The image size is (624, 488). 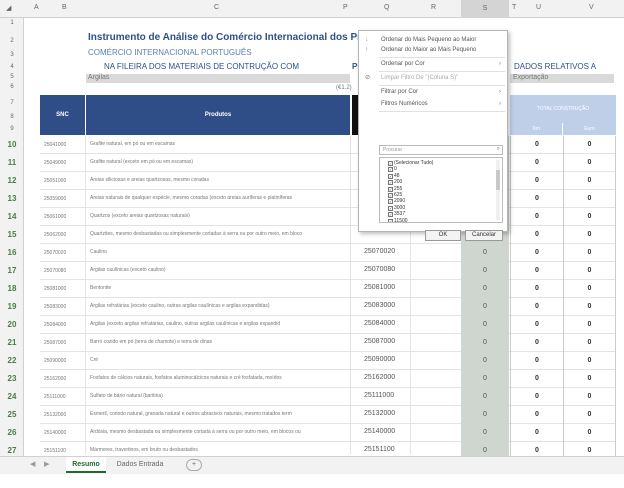 I want to click on product-cell: Bentonite, so click(x=221, y=288).